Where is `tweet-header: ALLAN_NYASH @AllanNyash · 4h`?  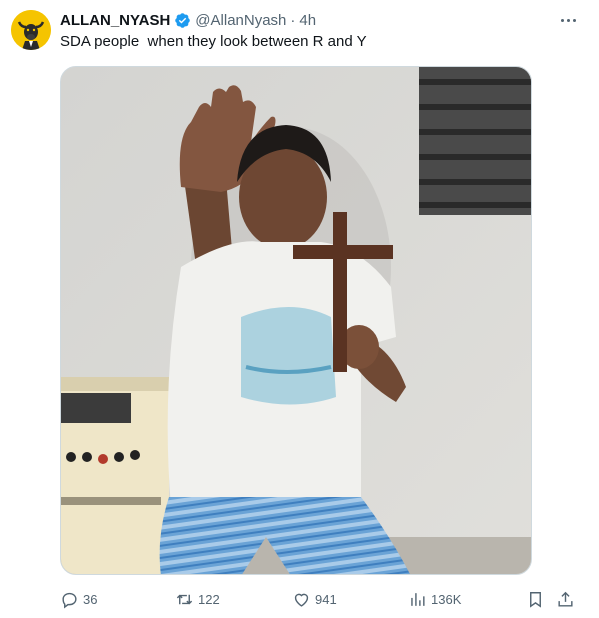
tweet-header: ALLAN_NYASH @AllanNyash · 4h is located at coordinates (188, 20).